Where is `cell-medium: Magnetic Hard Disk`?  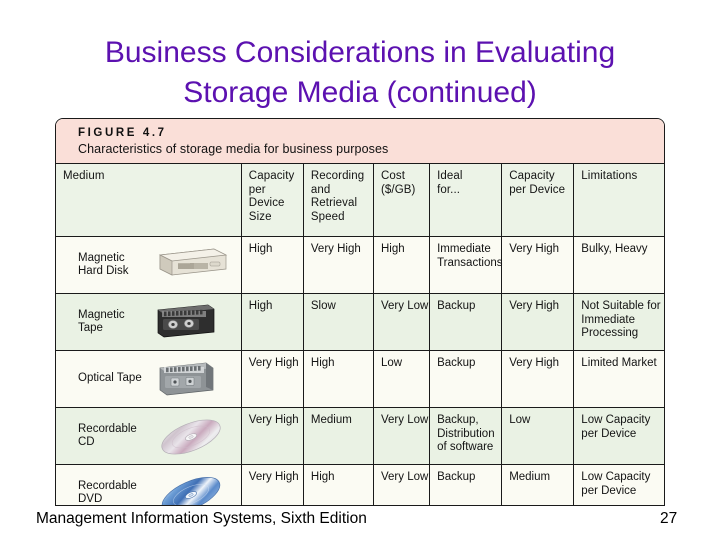 cell-medium: Magnetic Hard Disk is located at coordinates (149, 265).